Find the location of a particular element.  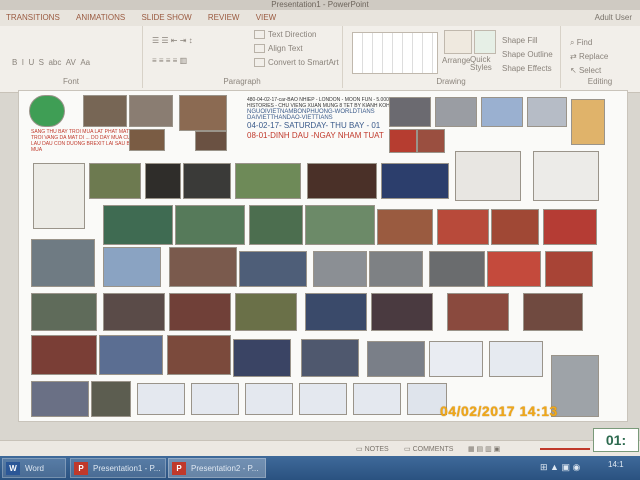

tab-slide-show: SLIDE SHOW is located at coordinates (166, 17).